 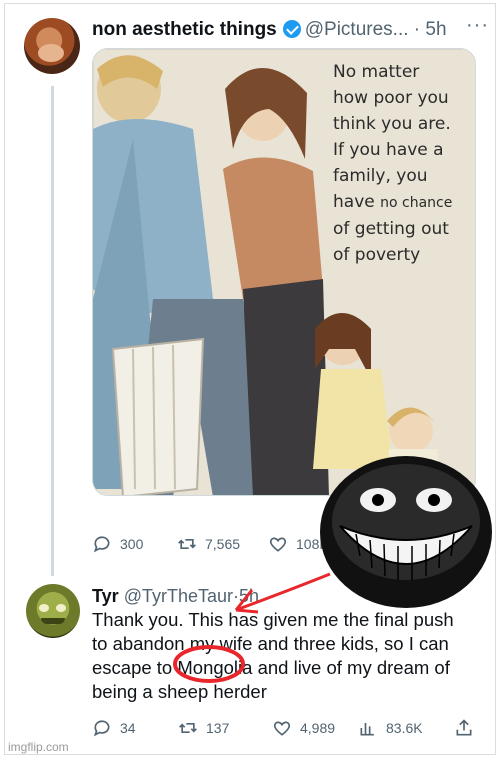 I want to click on reply-retweet-action: 137, so click(x=203, y=728).